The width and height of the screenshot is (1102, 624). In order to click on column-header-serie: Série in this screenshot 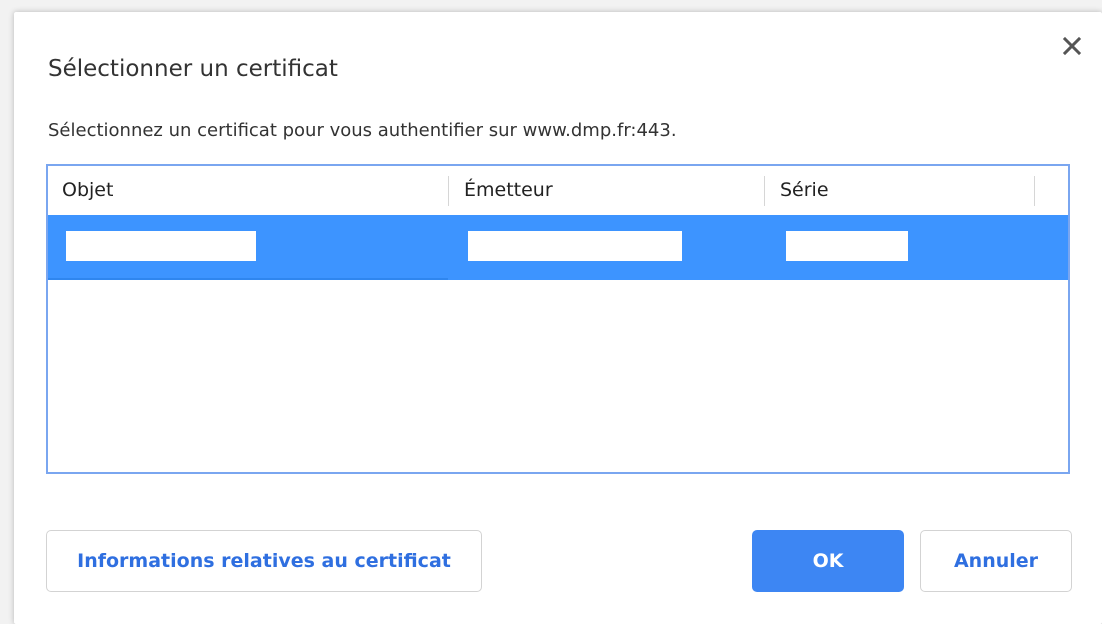, I will do `click(900, 190)`.